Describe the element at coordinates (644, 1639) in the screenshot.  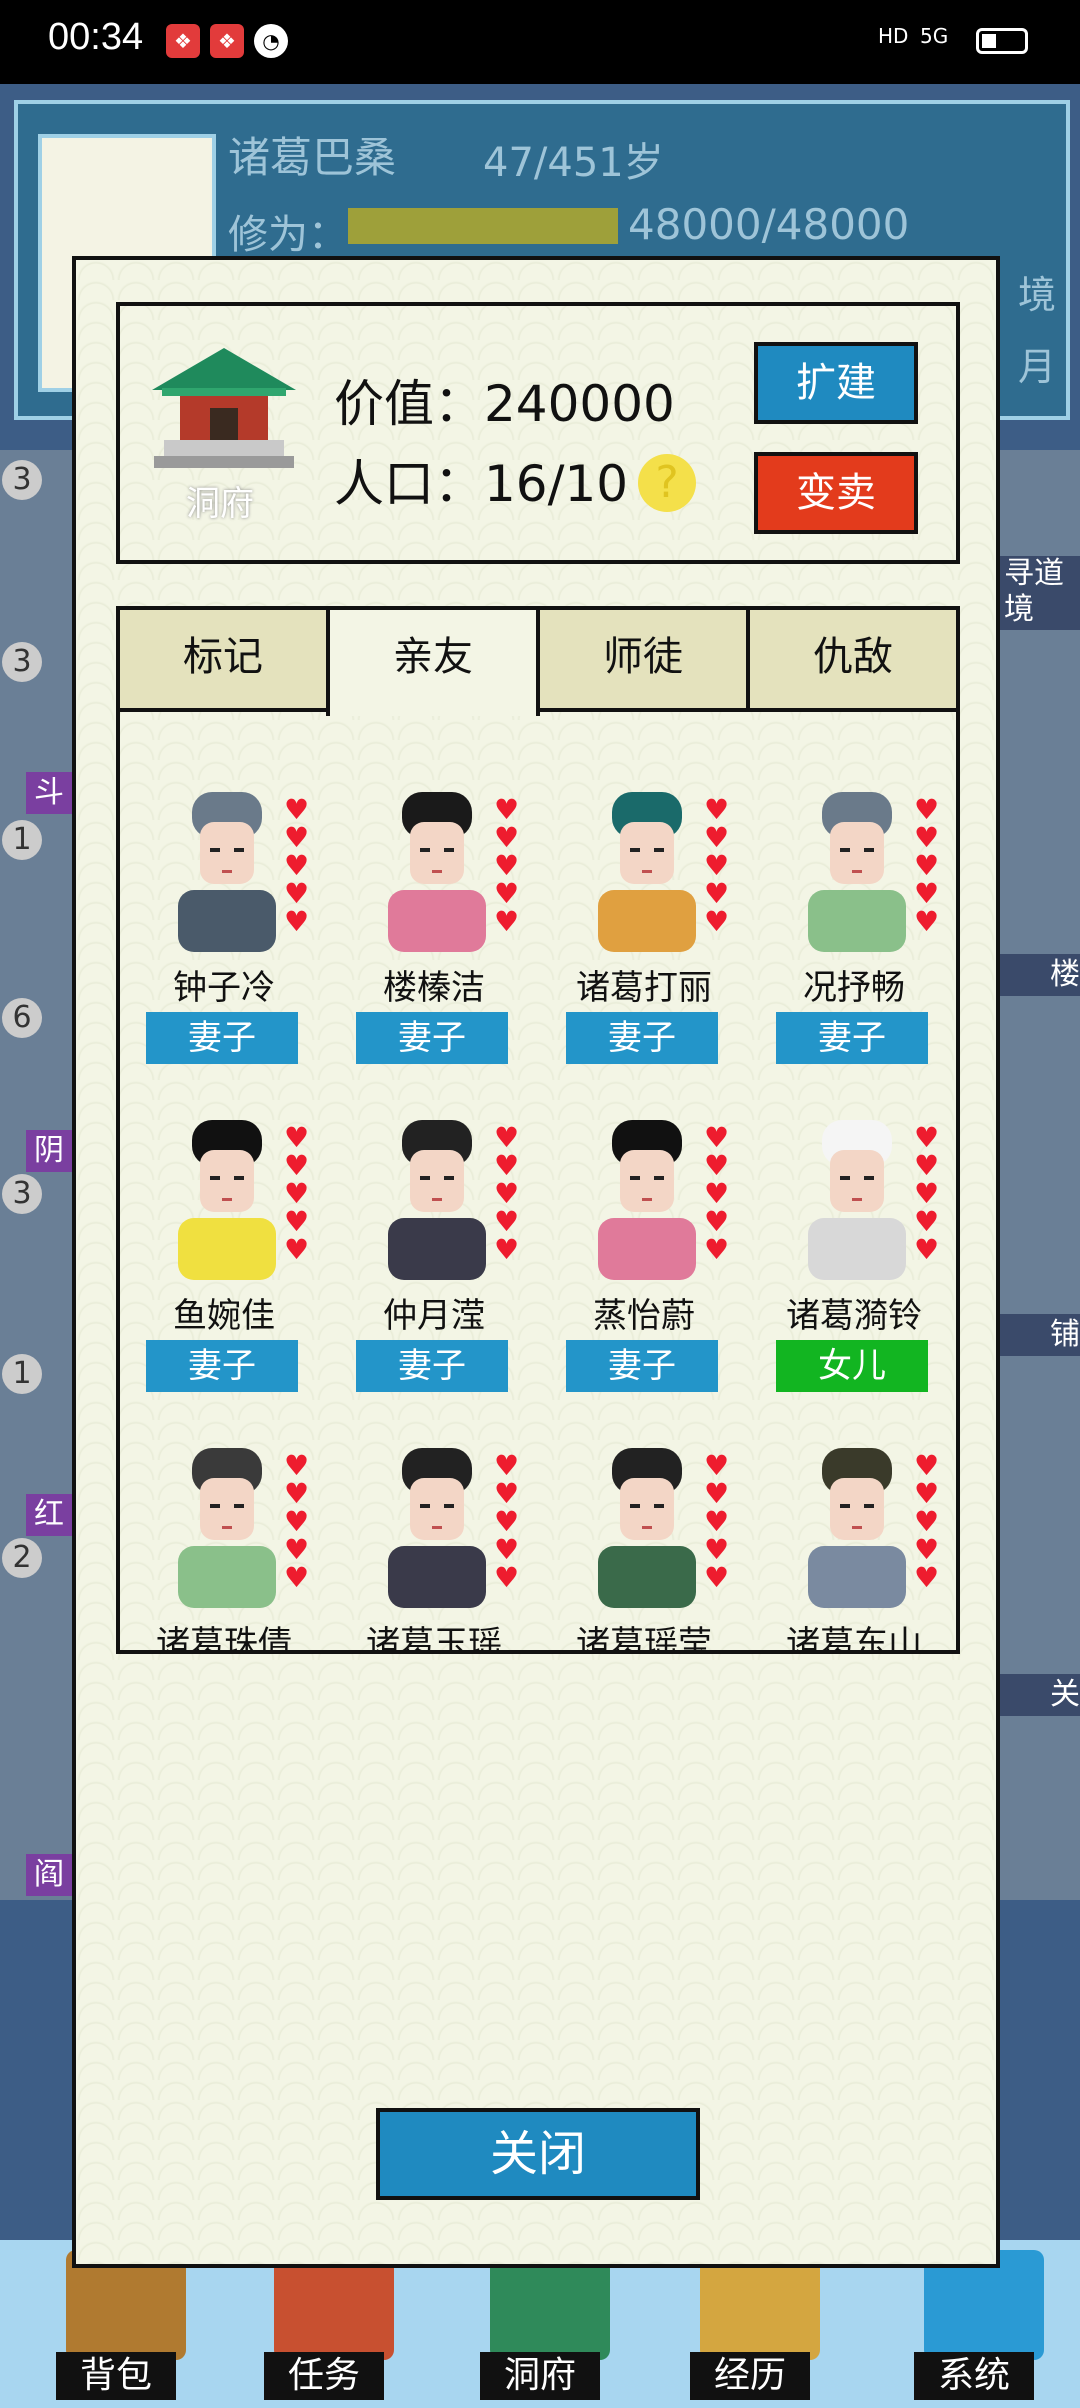
I see `member-name: 诸葛瑶莹` at that location.